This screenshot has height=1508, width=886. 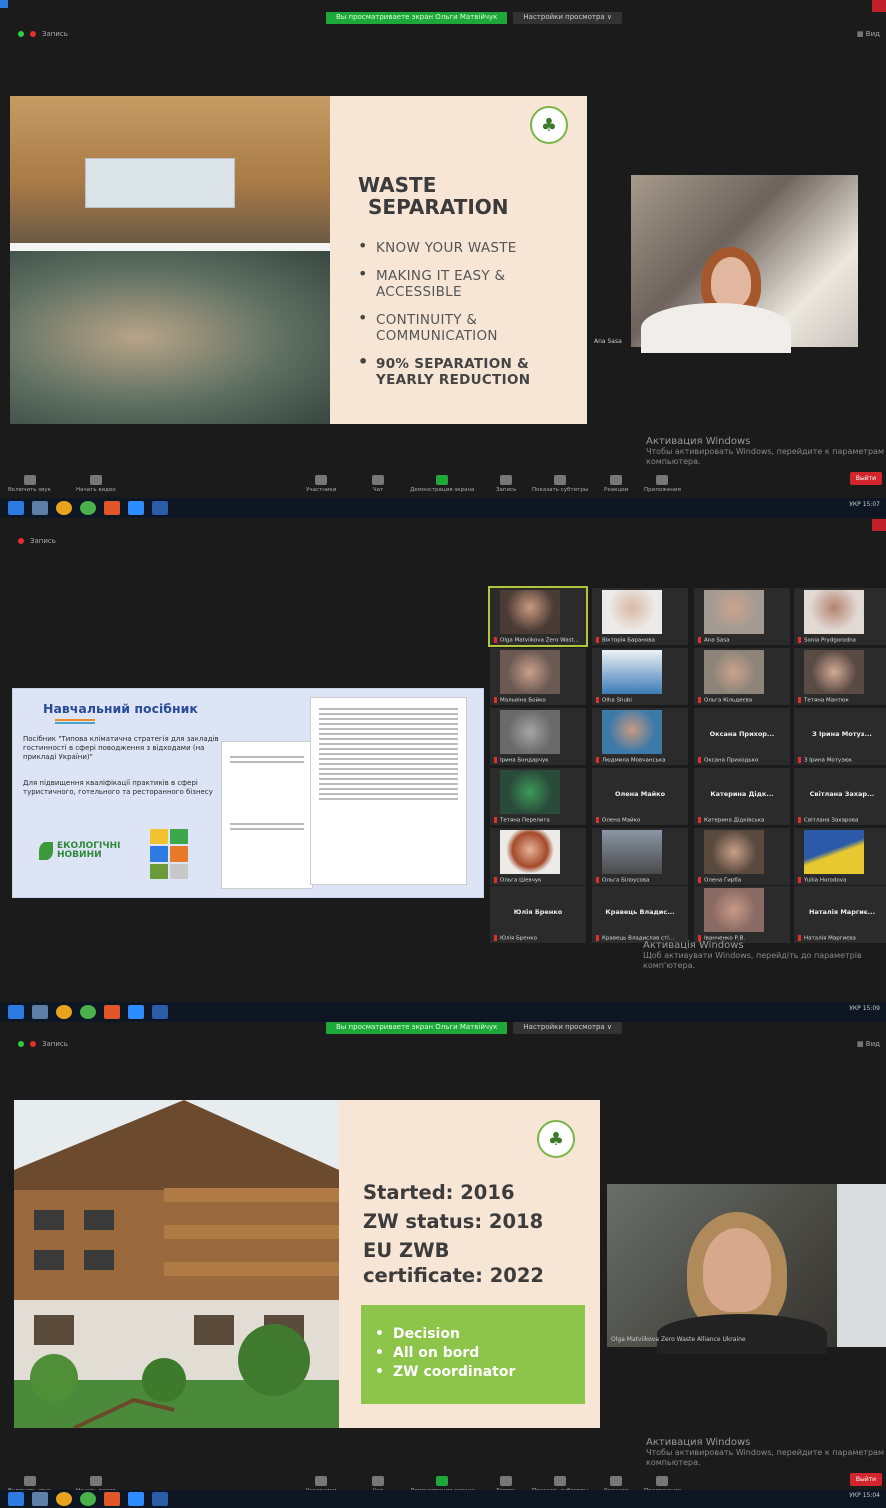 What do you see at coordinates (840, 796) in the screenshot?
I see `participant-tile: Світлана Захар... Світлана Захарова` at bounding box center [840, 796].